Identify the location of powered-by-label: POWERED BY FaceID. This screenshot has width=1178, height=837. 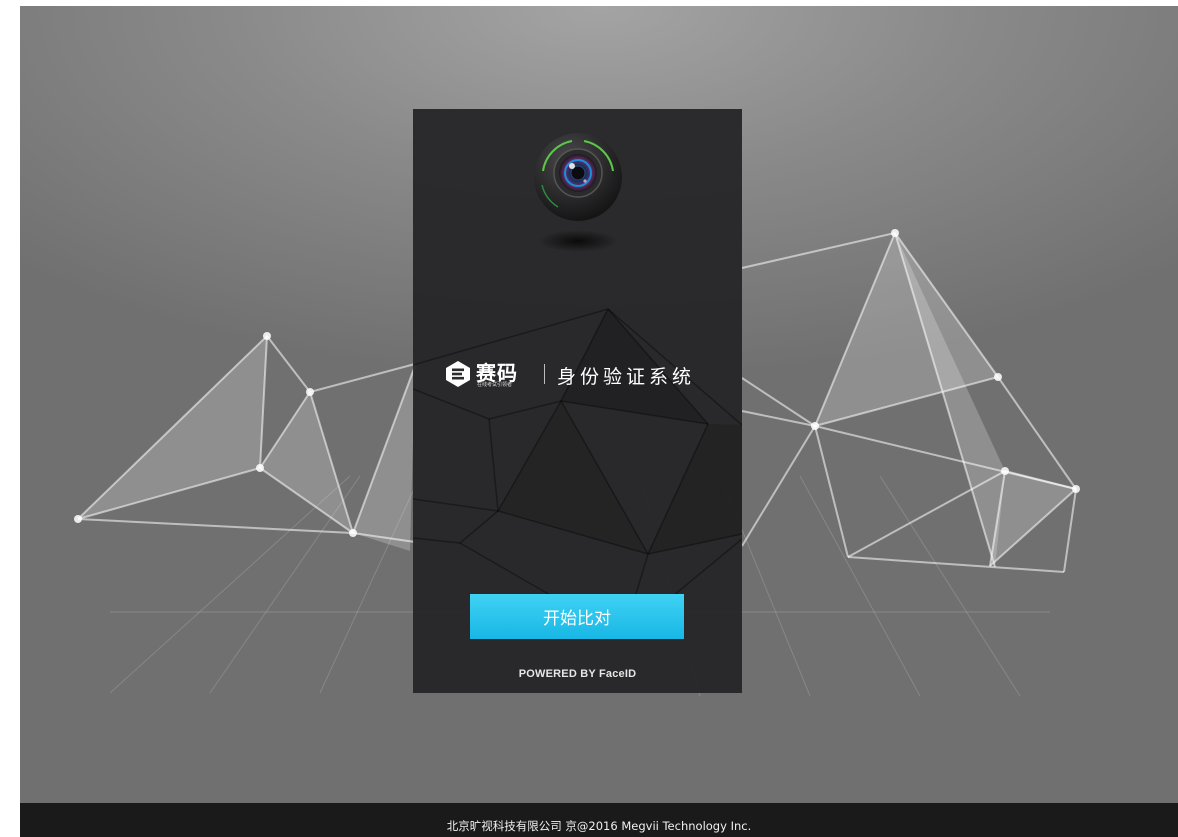
(577, 674).